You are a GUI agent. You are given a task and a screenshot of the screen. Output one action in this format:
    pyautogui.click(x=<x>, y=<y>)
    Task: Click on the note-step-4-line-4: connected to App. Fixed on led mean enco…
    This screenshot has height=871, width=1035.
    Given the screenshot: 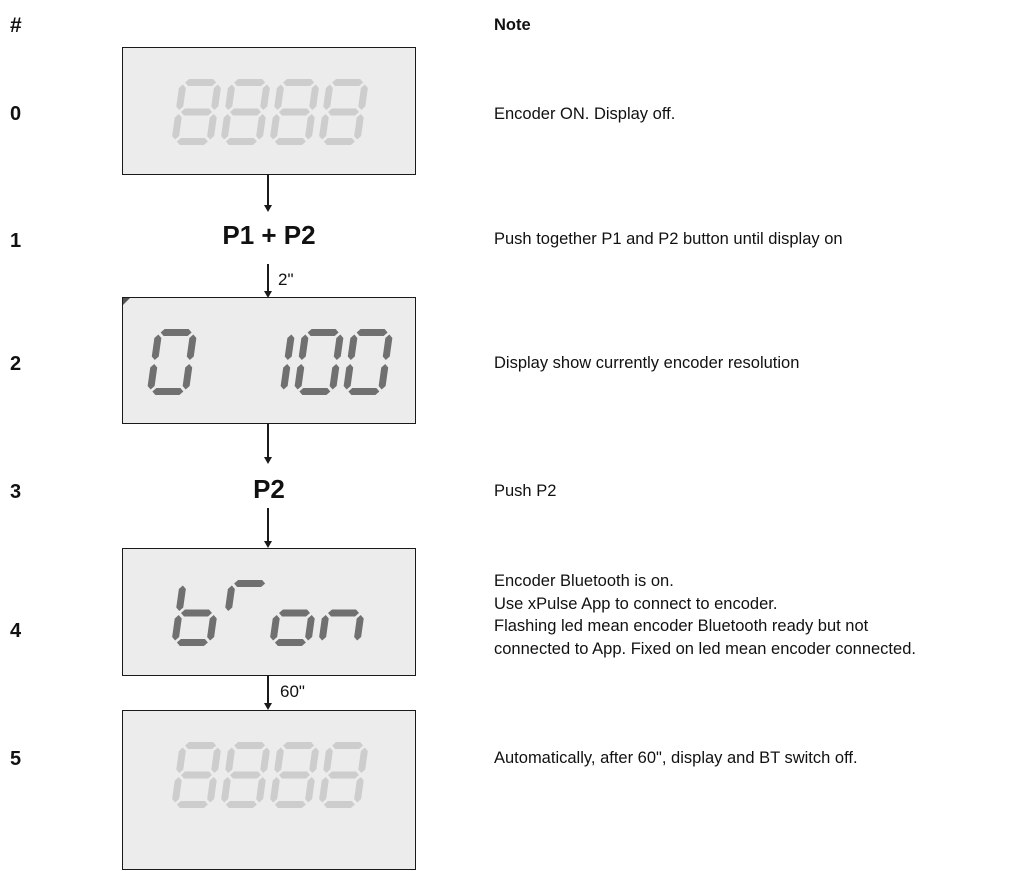 What is the action you would take?
    pyautogui.click(x=705, y=648)
    